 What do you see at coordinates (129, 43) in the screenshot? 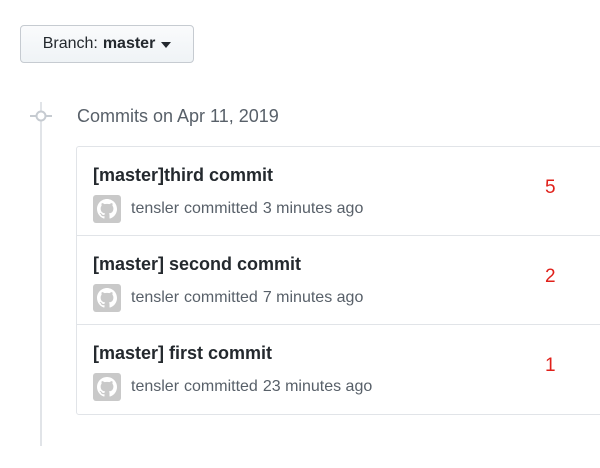
I see `branch-name: master` at bounding box center [129, 43].